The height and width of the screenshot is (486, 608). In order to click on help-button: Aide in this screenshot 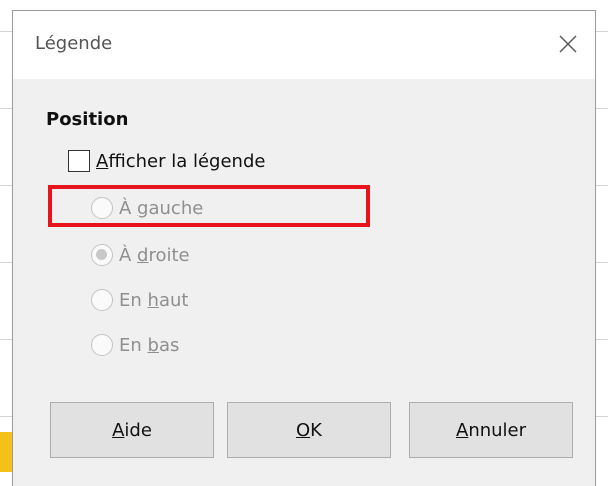, I will do `click(132, 430)`.